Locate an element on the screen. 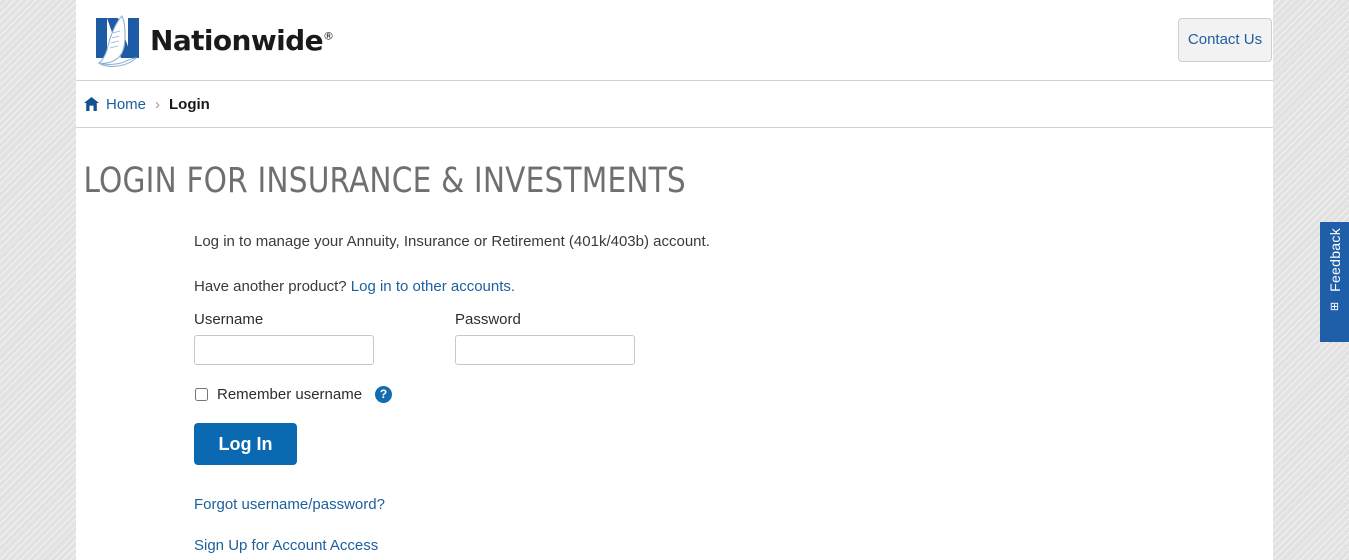 Image resolution: width=1349 pixels, height=560 pixels. password-label: Password is located at coordinates (488, 319).